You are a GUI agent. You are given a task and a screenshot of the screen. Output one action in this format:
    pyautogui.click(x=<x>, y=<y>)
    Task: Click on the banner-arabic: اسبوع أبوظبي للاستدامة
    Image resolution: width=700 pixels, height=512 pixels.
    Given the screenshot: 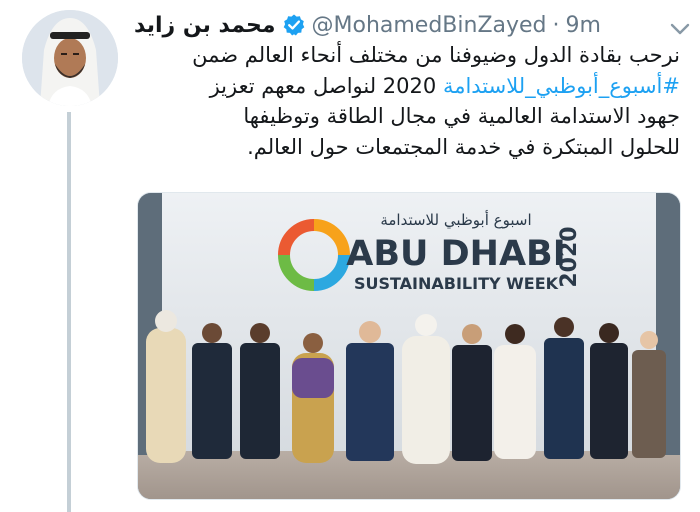 What is the action you would take?
    pyautogui.click(x=455, y=220)
    